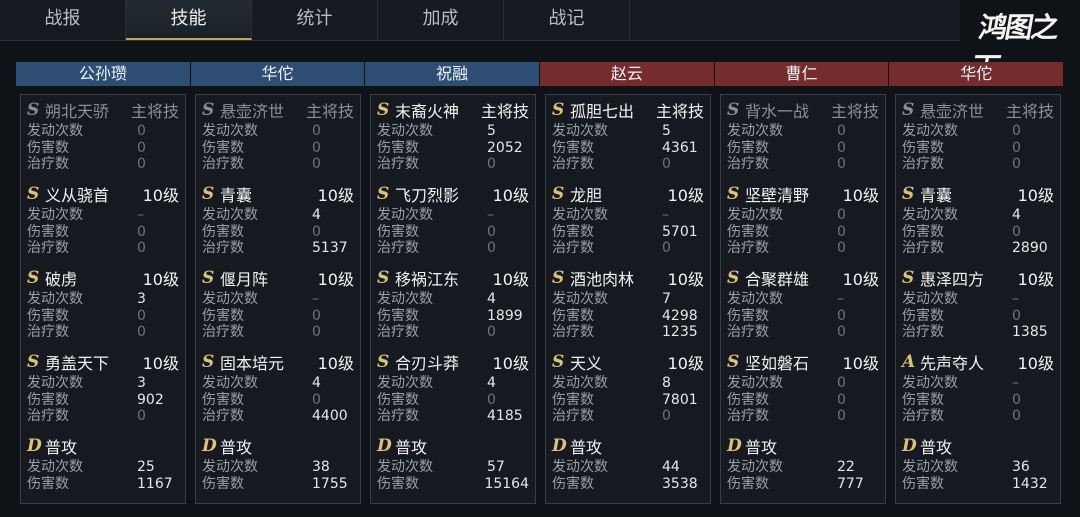 The height and width of the screenshot is (517, 1080). Describe the element at coordinates (189, 20) in the screenshot. I see `tab-skills: 技能` at that location.